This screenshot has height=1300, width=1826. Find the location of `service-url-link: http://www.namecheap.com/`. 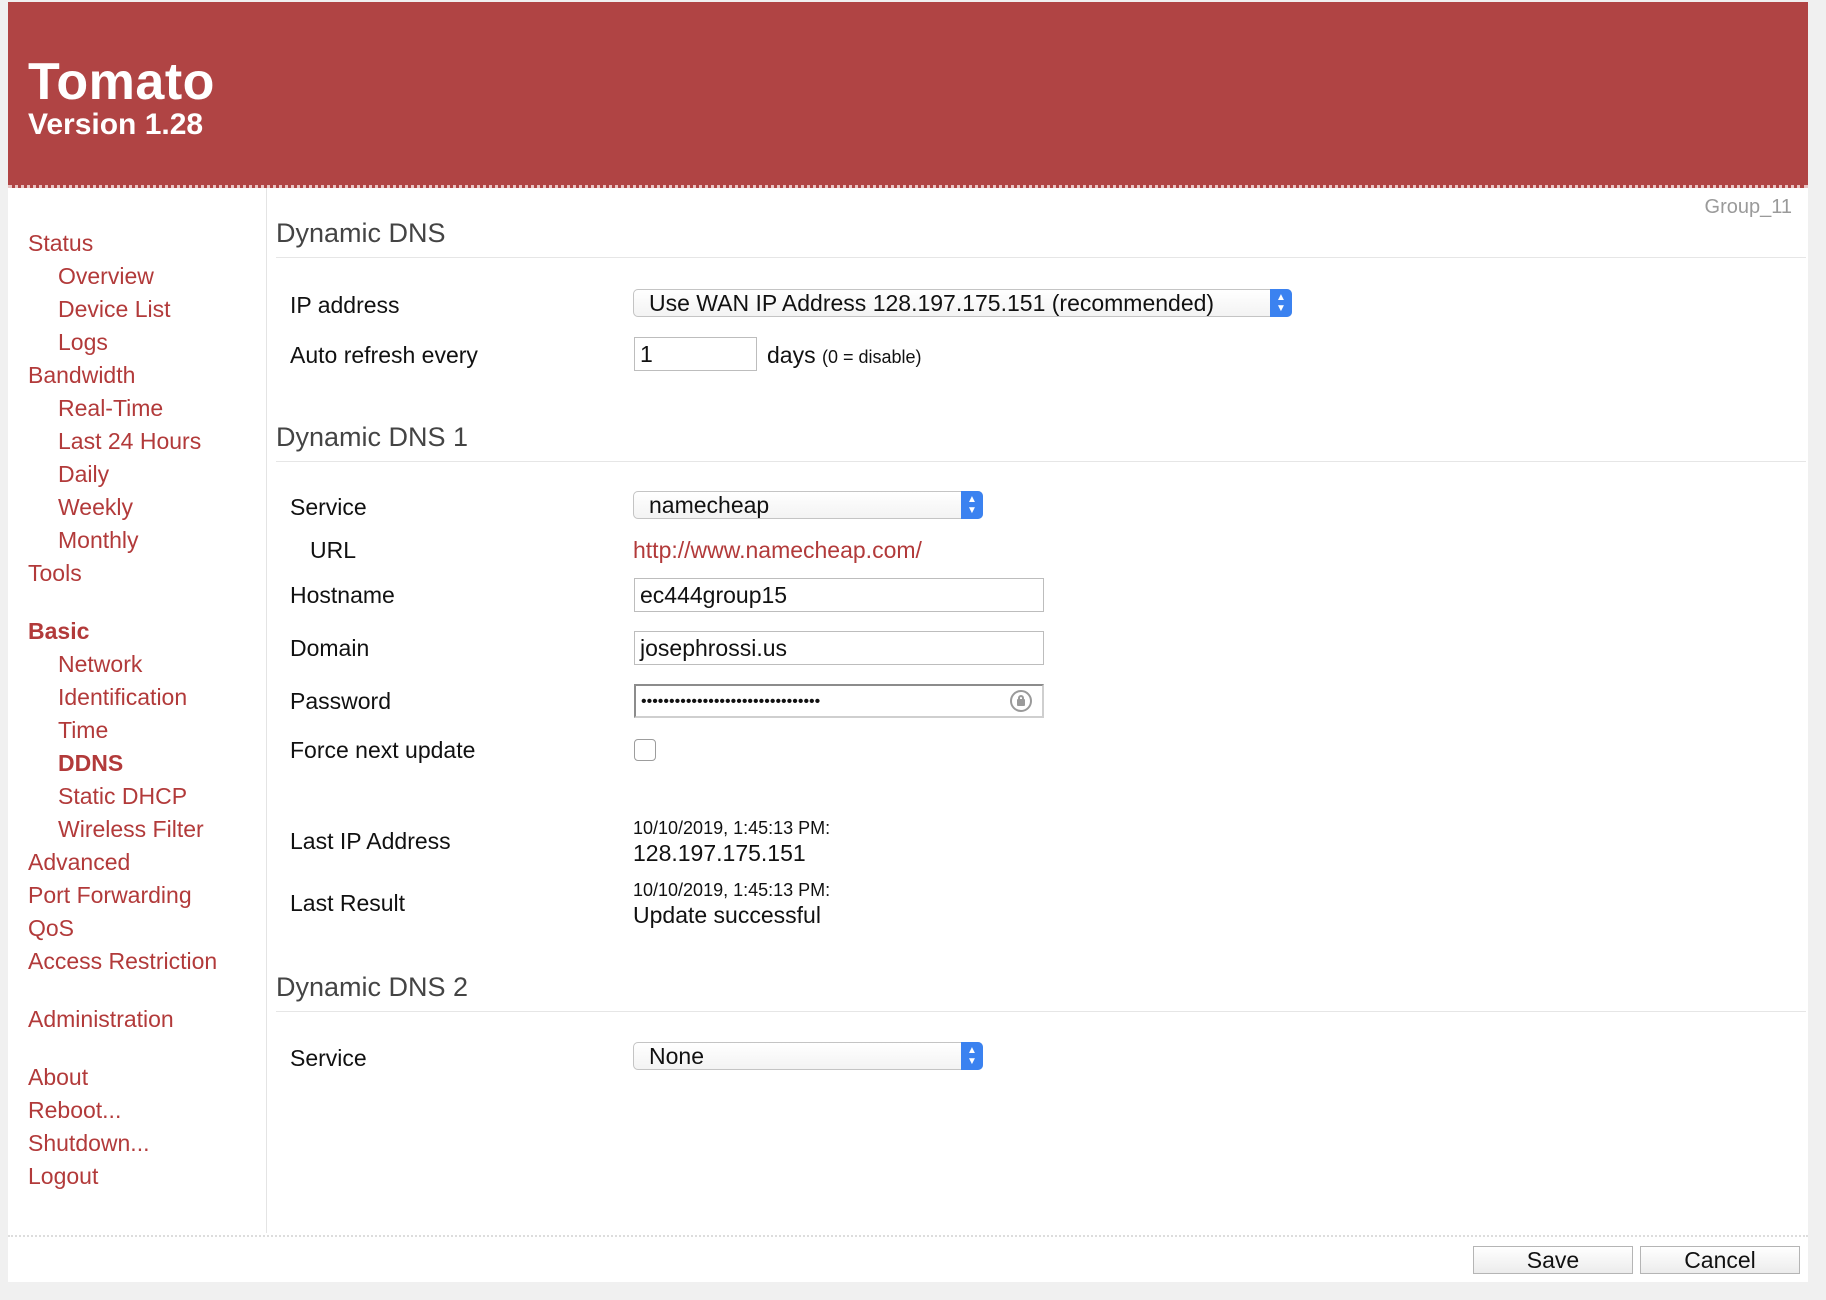

service-url-link: http://www.namecheap.com/ is located at coordinates (777, 550).